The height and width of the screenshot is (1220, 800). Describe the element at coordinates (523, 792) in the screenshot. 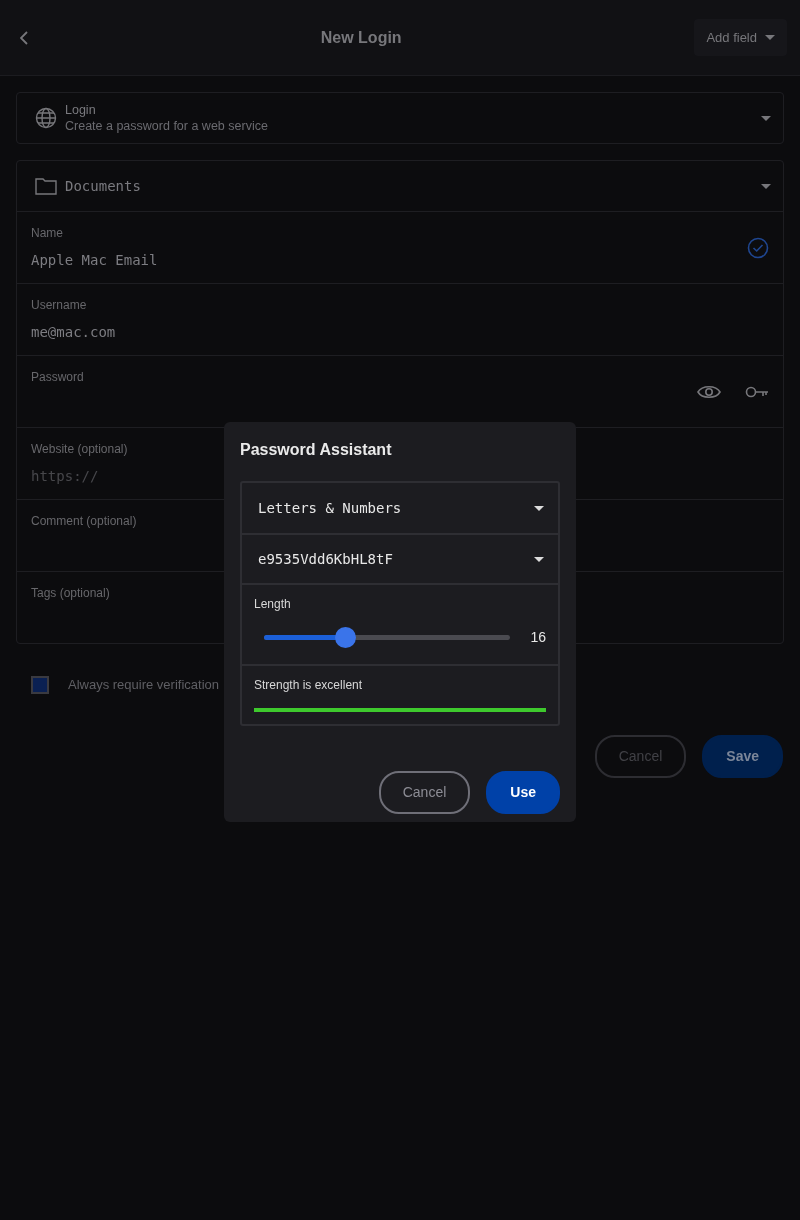

I see `use-button: Use` at that location.